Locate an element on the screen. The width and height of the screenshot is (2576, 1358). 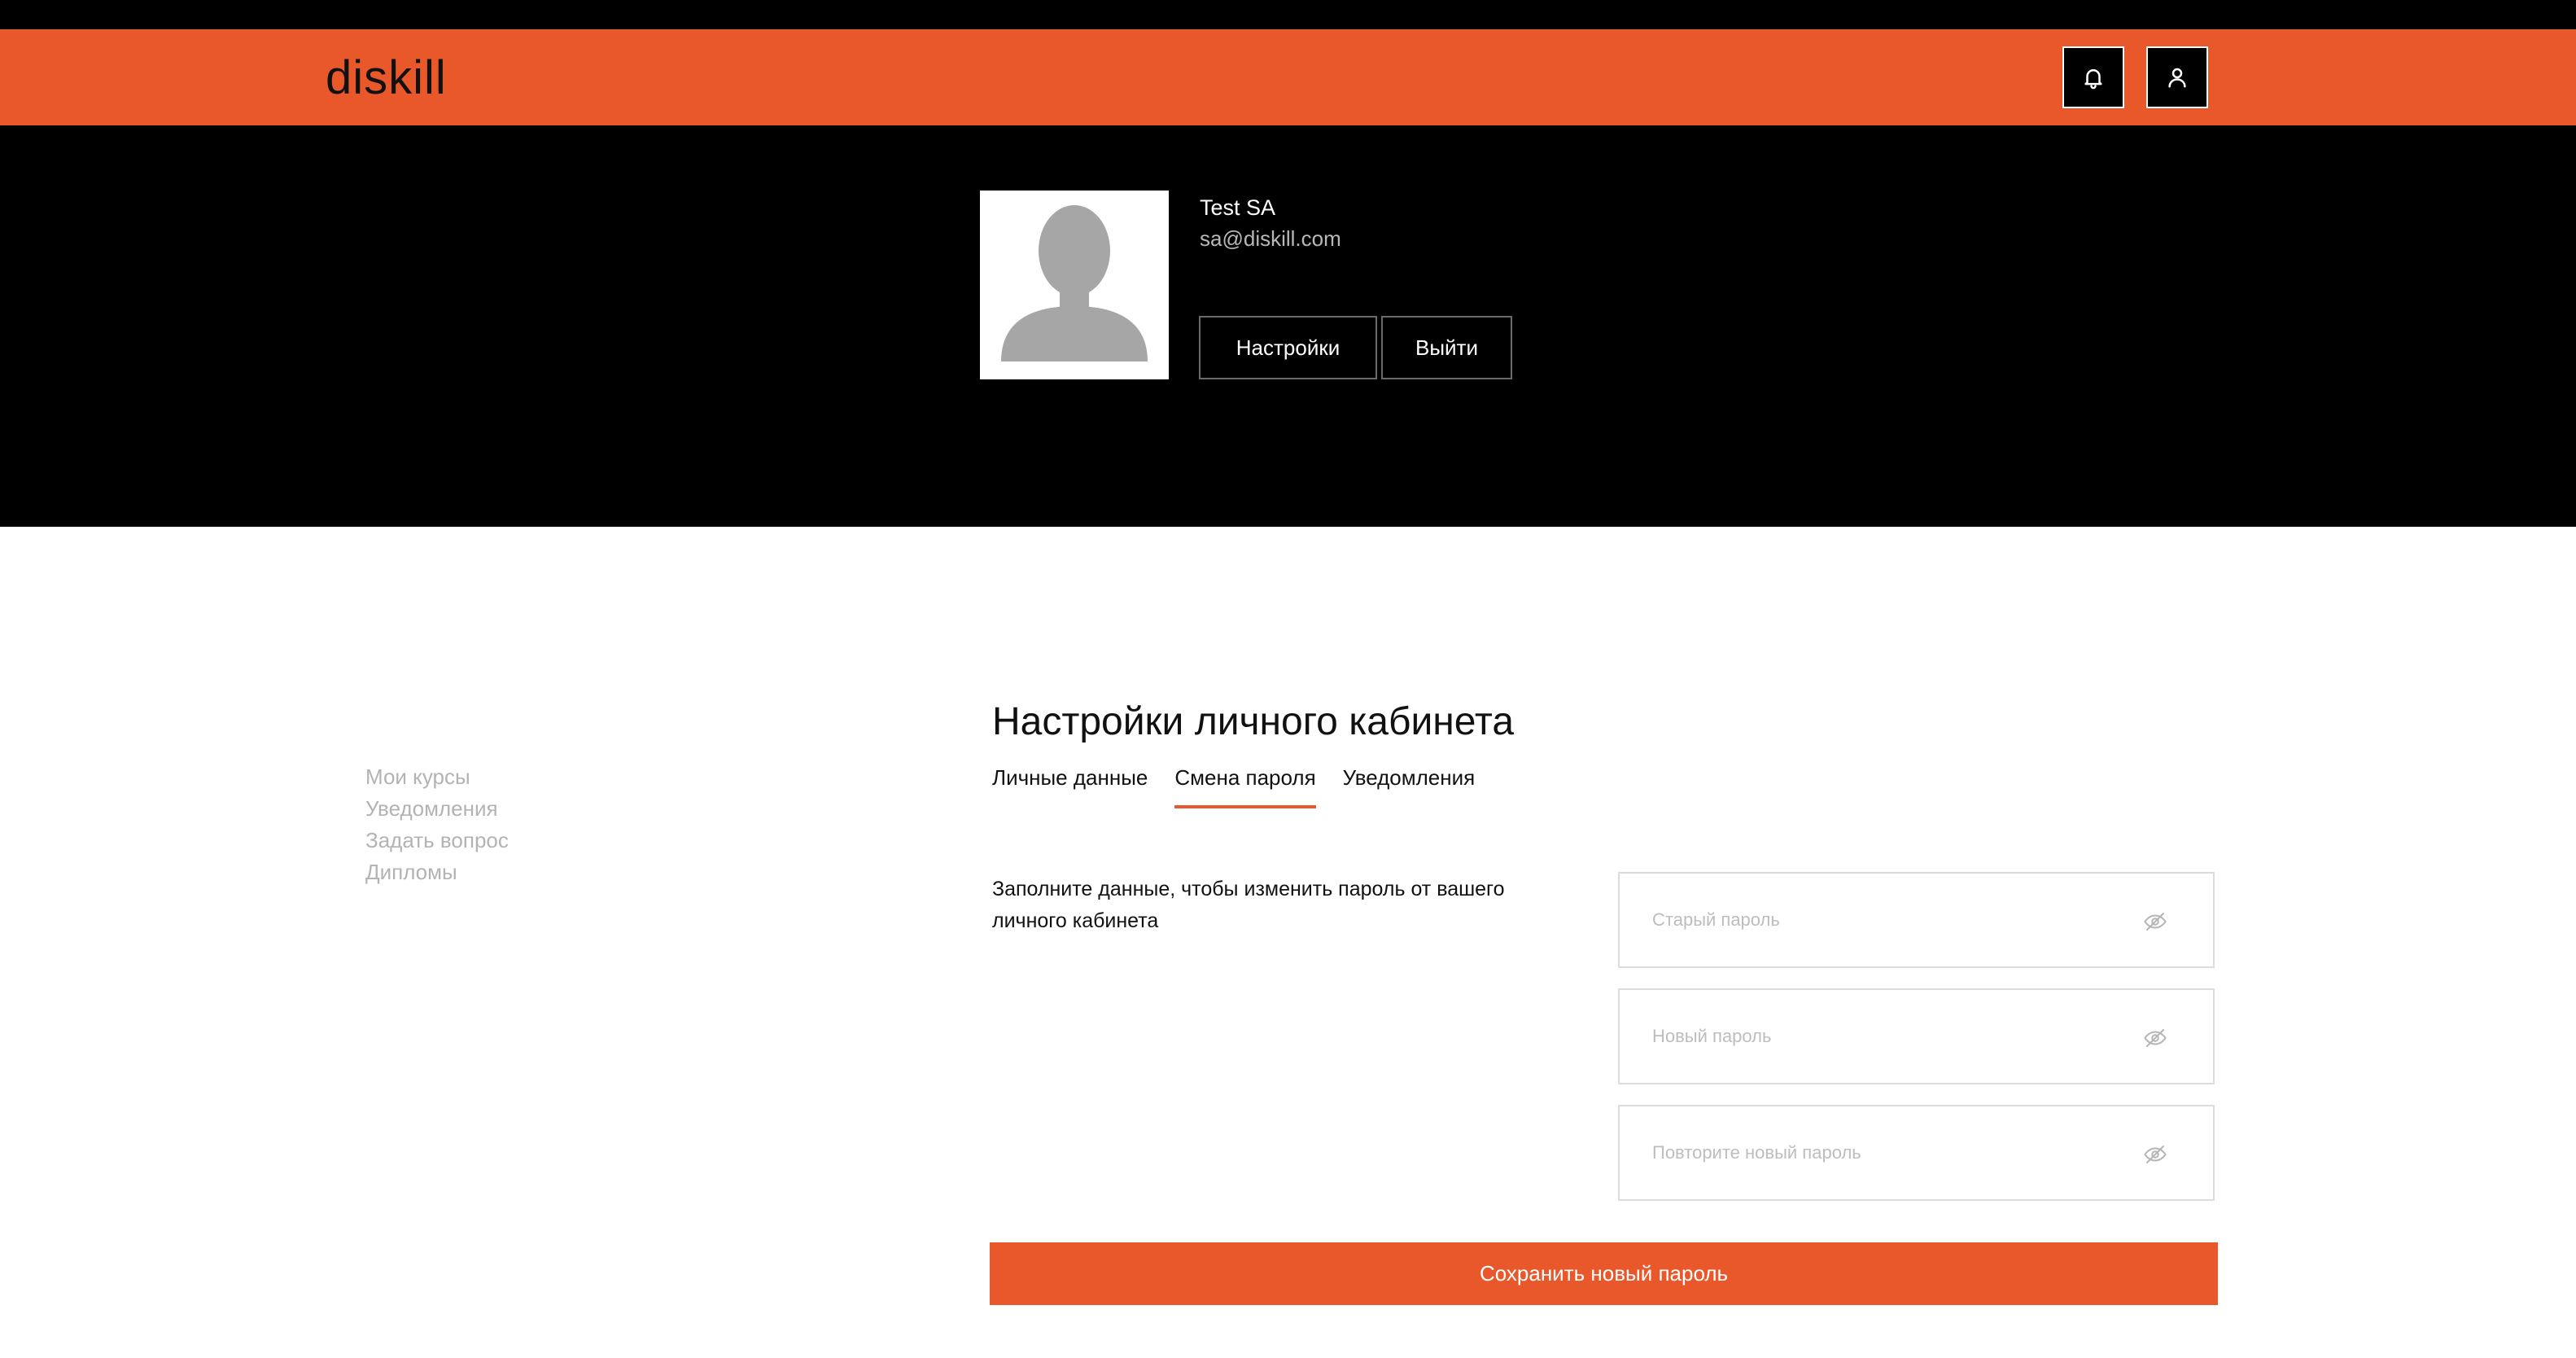
new-password-input is located at coordinates (1889, 1037).